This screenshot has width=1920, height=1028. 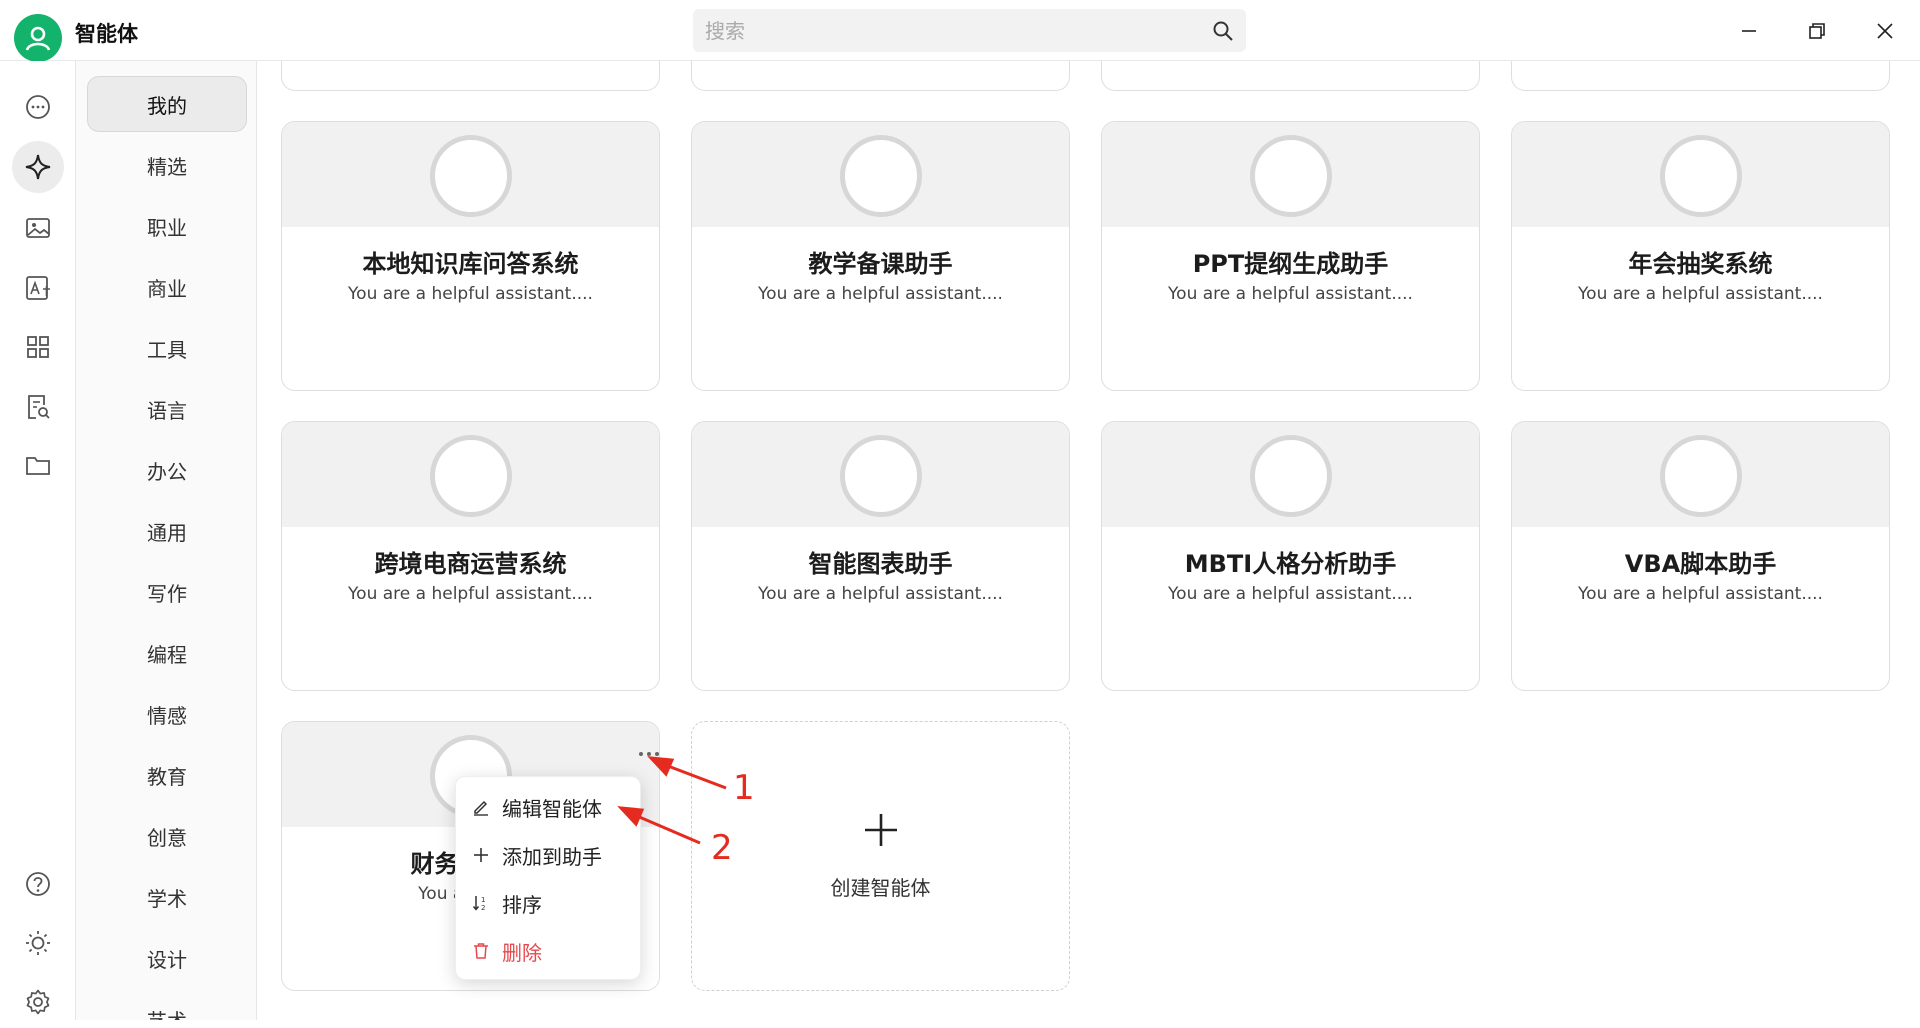 What do you see at coordinates (722, 848) in the screenshot?
I see `annotation-label-2: 2` at bounding box center [722, 848].